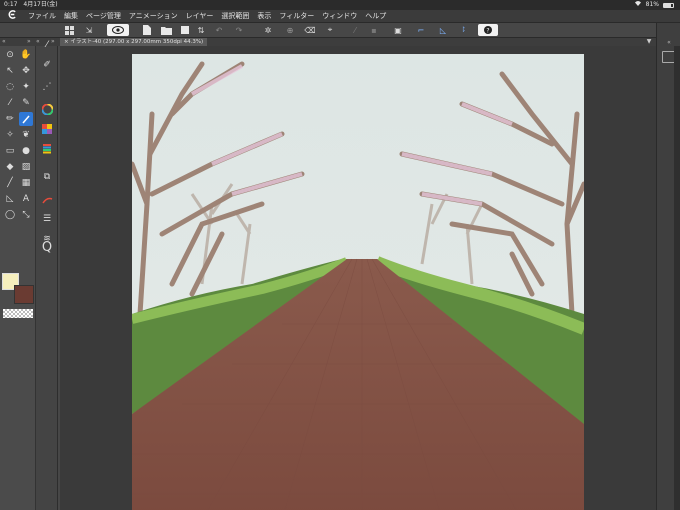  What do you see at coordinates (26, 119) in the screenshot?
I see `brush-icon` at bounding box center [26, 119].